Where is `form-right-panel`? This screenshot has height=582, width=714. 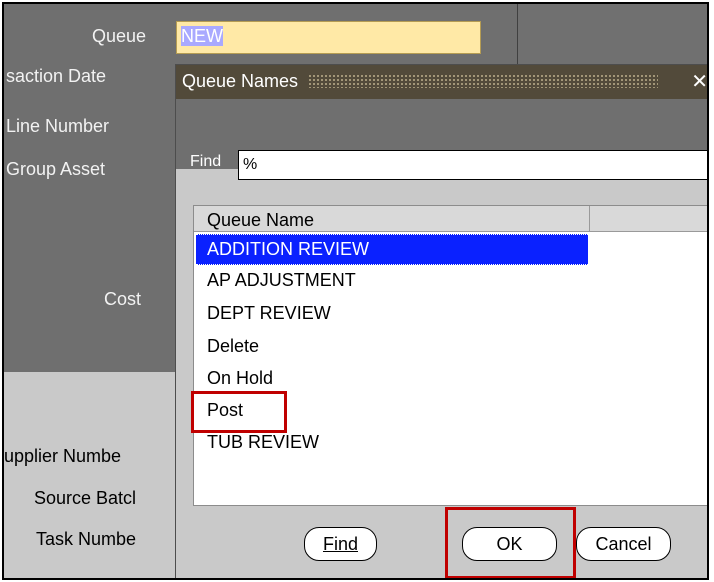
form-right-panel is located at coordinates (612, 38).